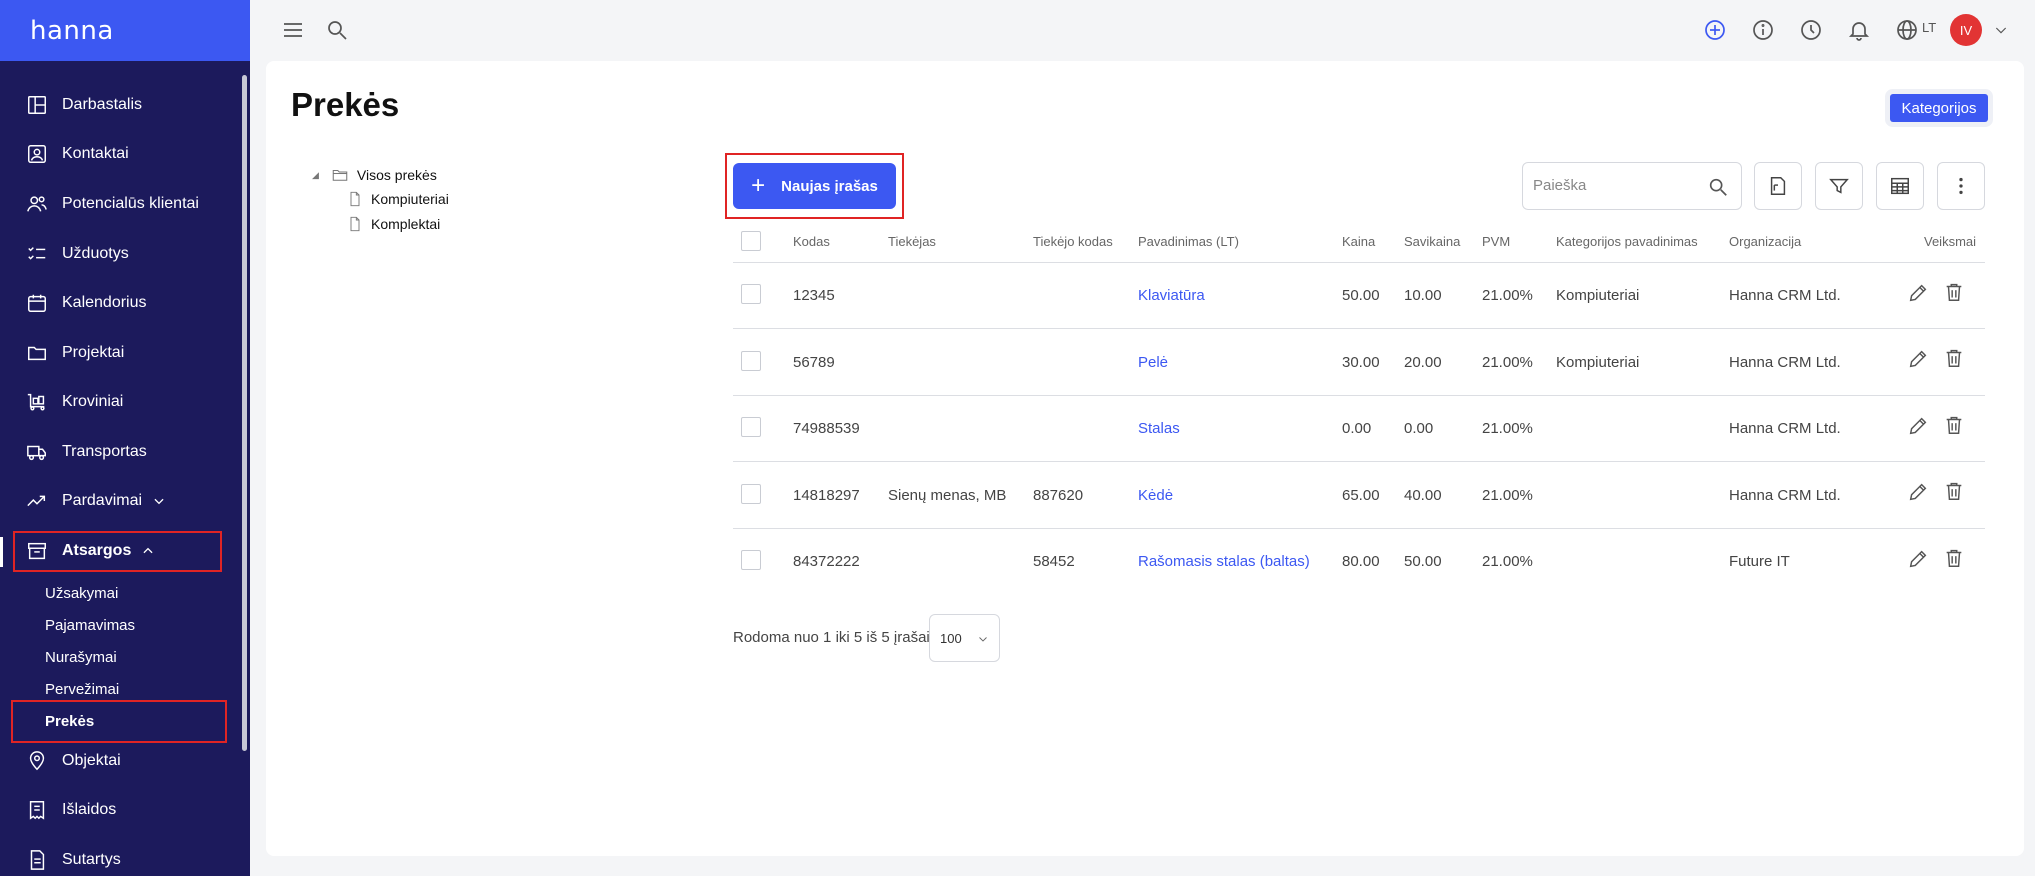  I want to click on cell-name-link: Klaviatūra, so click(1171, 295).